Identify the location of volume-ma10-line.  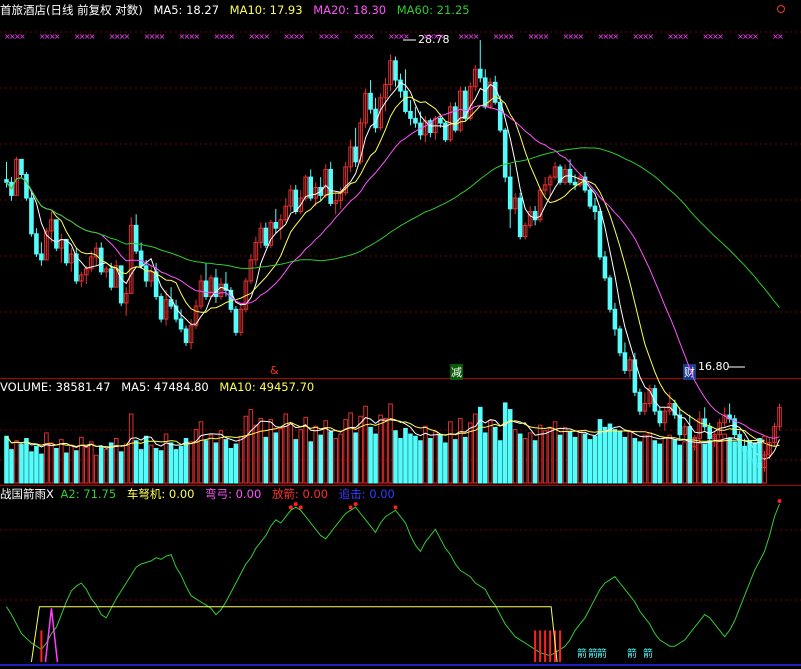
(385, 433).